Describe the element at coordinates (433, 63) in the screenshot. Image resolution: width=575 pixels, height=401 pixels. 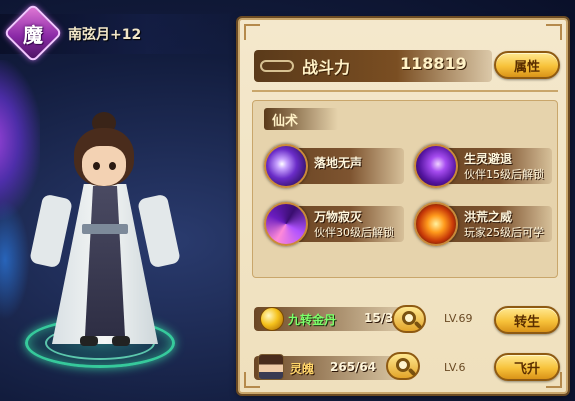
I see `combat-power-value: 118819` at that location.